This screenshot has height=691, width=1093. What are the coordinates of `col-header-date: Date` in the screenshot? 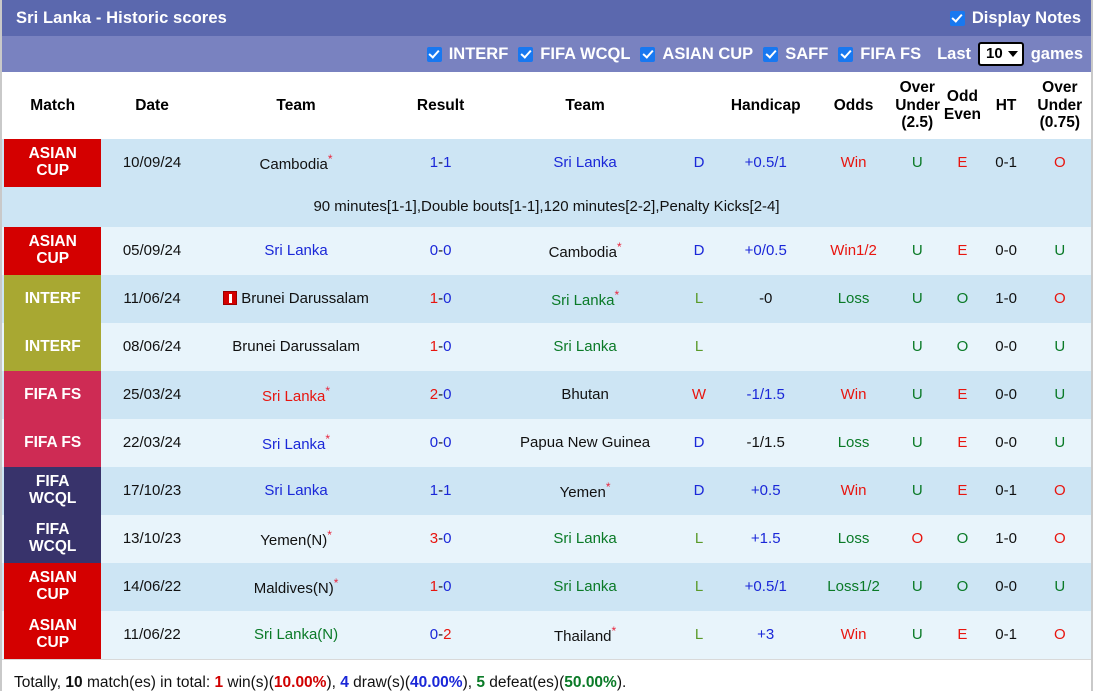 It's located at (152, 105).